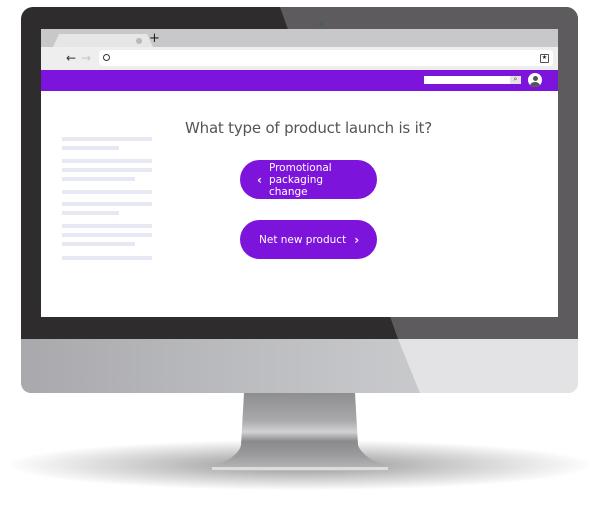  What do you see at coordinates (299, 80) in the screenshot?
I see `site-header: ⌕` at bounding box center [299, 80].